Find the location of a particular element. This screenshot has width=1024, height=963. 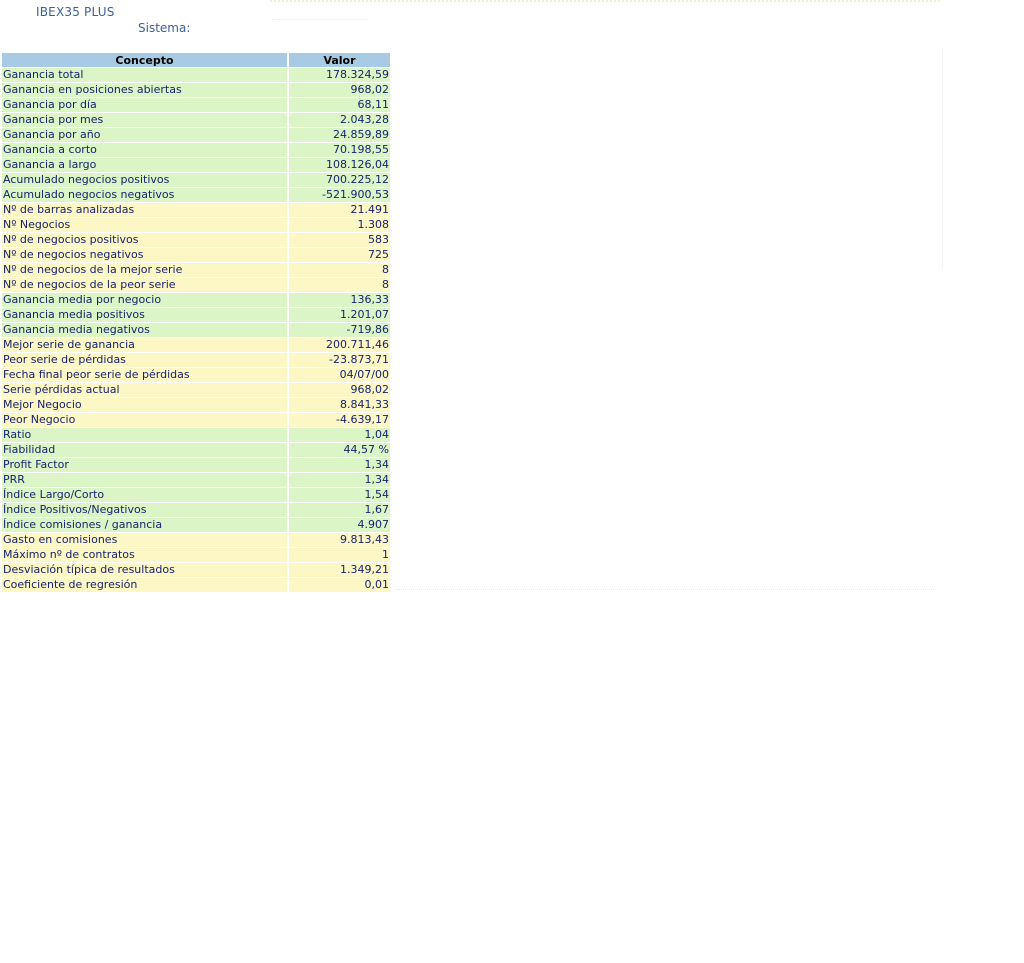

table-row: Nº de negocios positivos 583 is located at coordinates (196, 240).